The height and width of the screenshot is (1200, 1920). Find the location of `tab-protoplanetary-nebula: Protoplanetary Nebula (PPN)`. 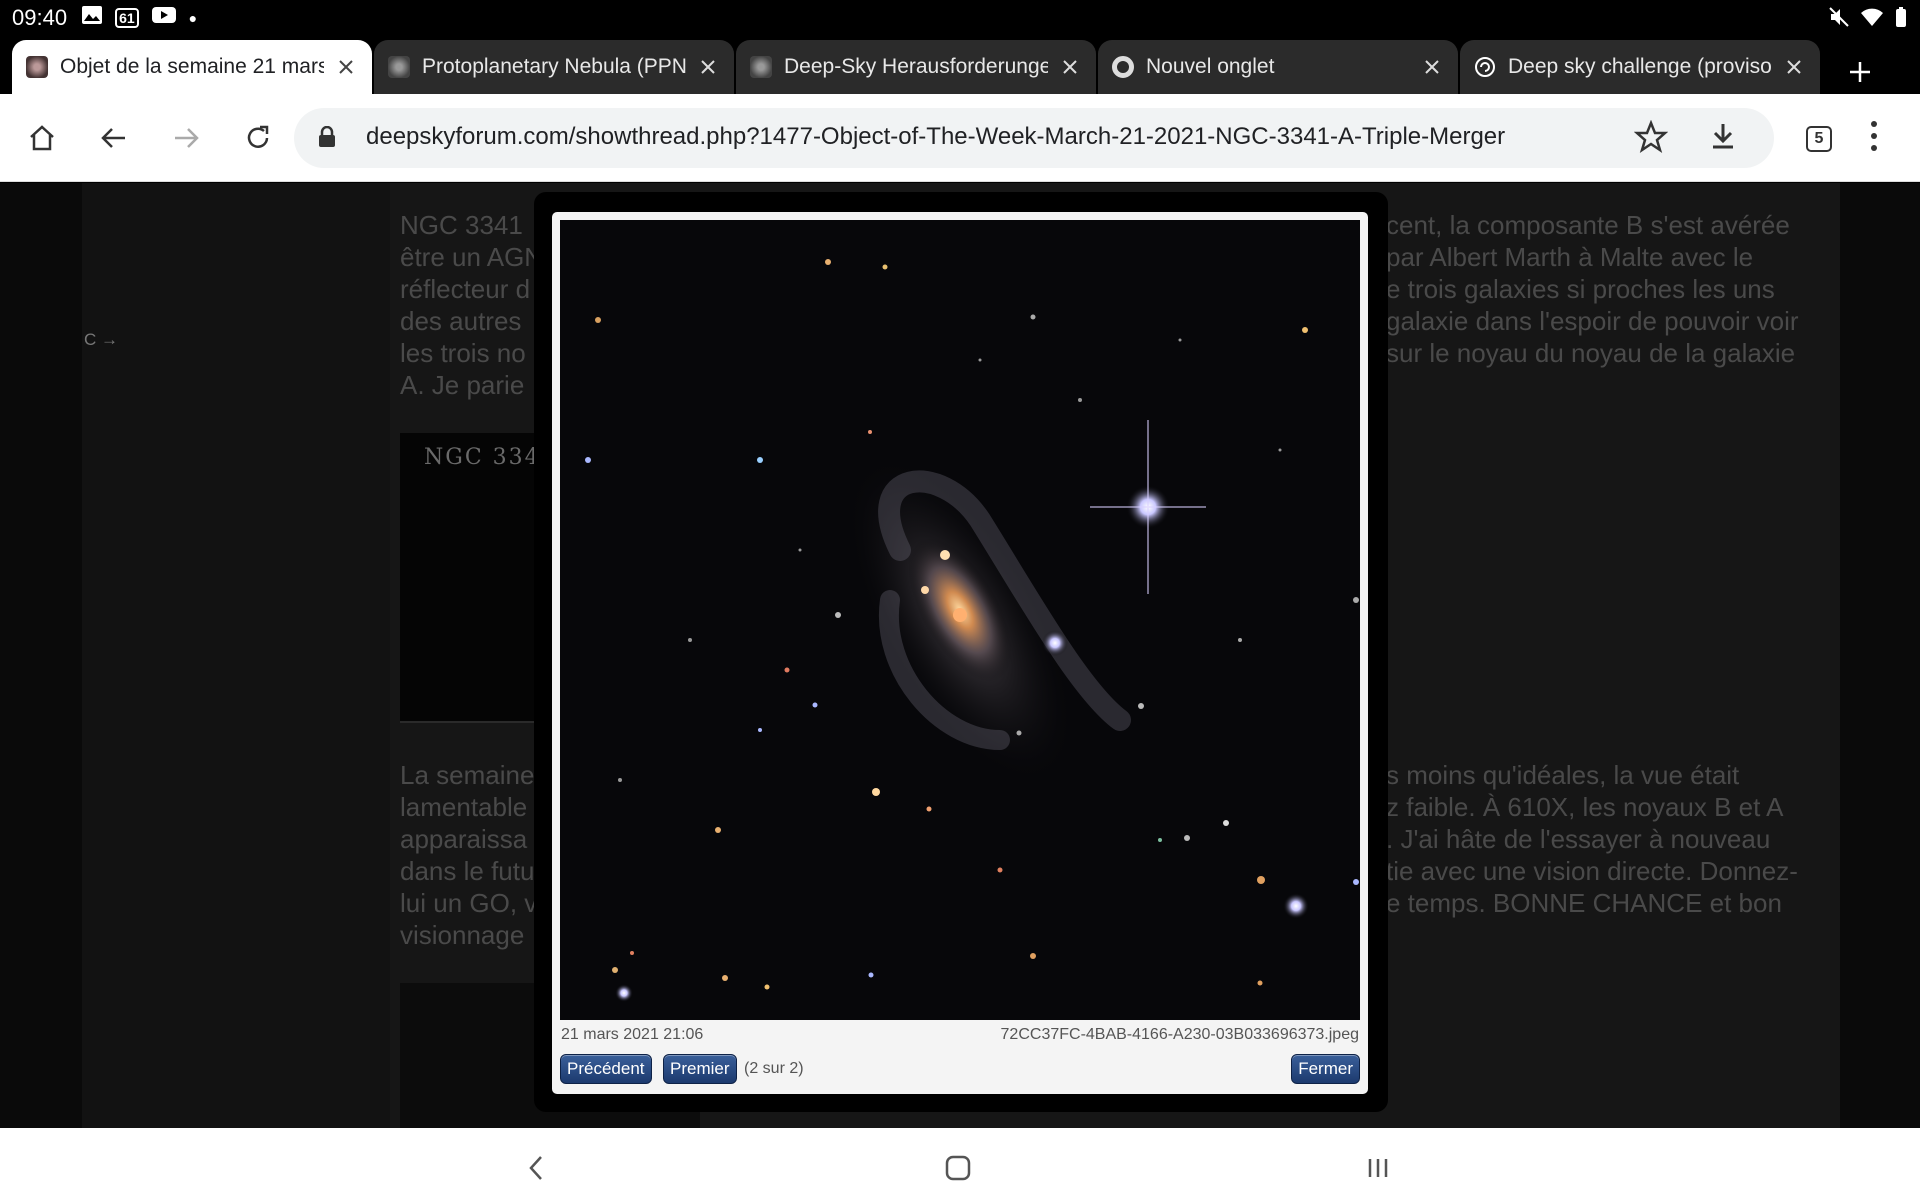

tab-protoplanetary-nebula: Protoplanetary Nebula (PPN) is located at coordinates (554, 67).